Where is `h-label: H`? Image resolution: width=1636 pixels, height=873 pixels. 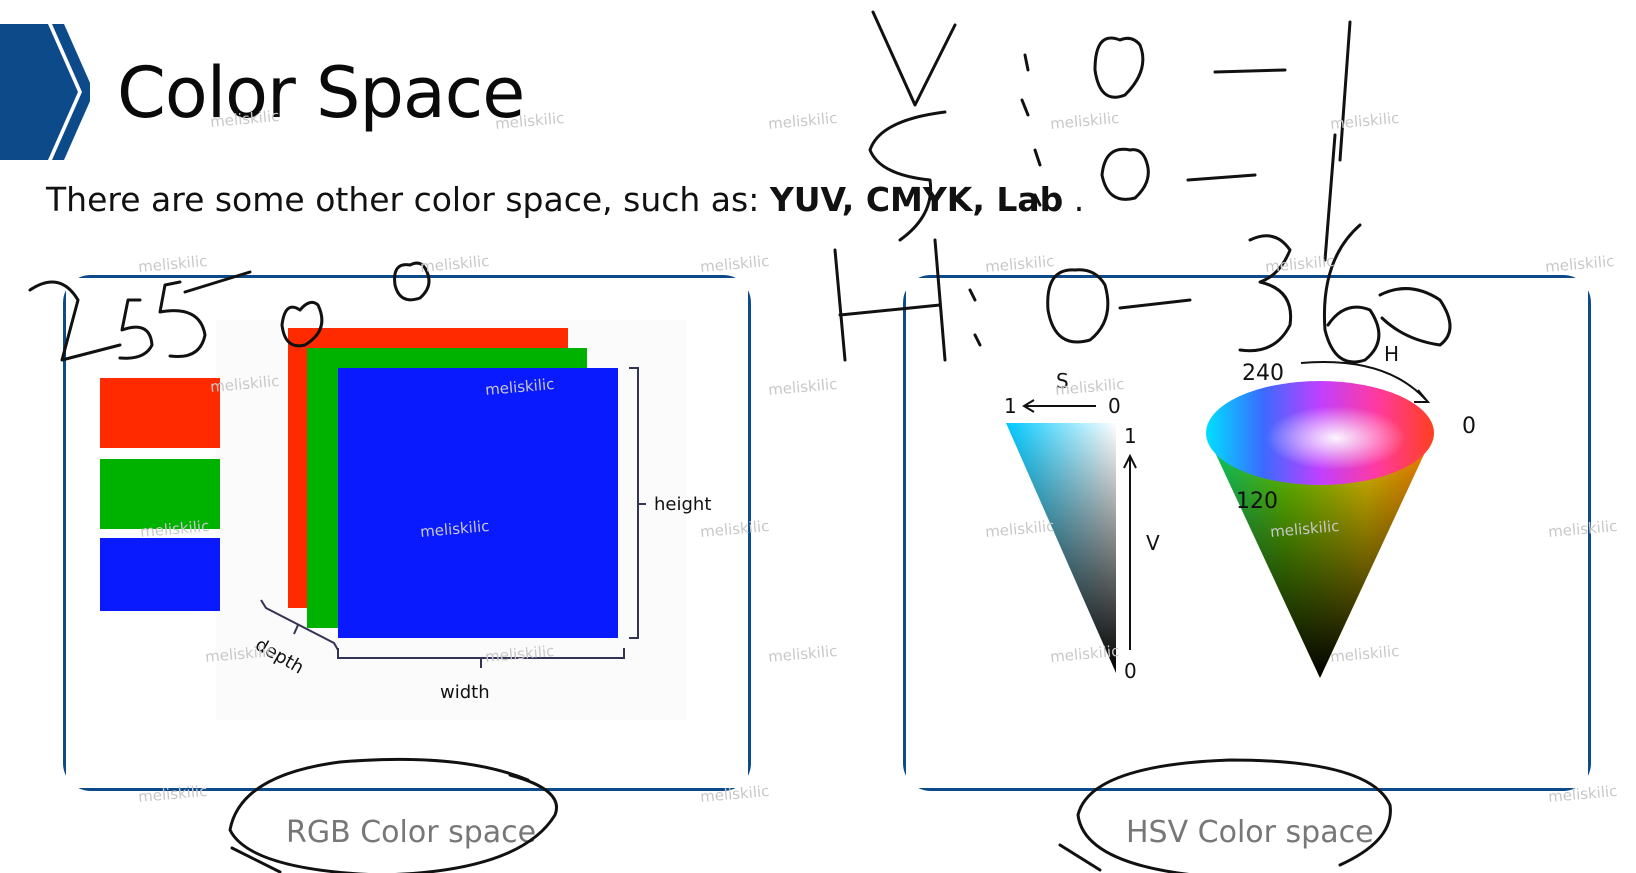 h-label: H is located at coordinates (1391, 354).